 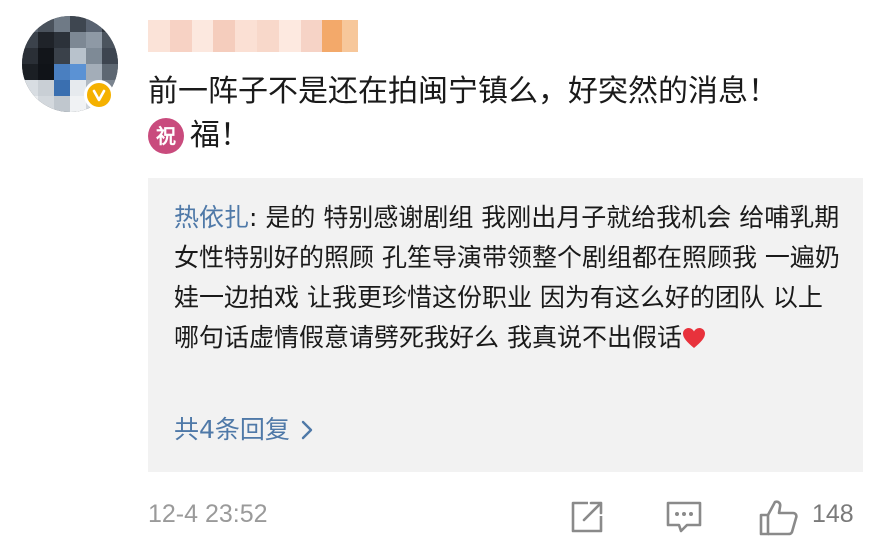 I want to click on reply-author-link: 热依扎, so click(x=211, y=217).